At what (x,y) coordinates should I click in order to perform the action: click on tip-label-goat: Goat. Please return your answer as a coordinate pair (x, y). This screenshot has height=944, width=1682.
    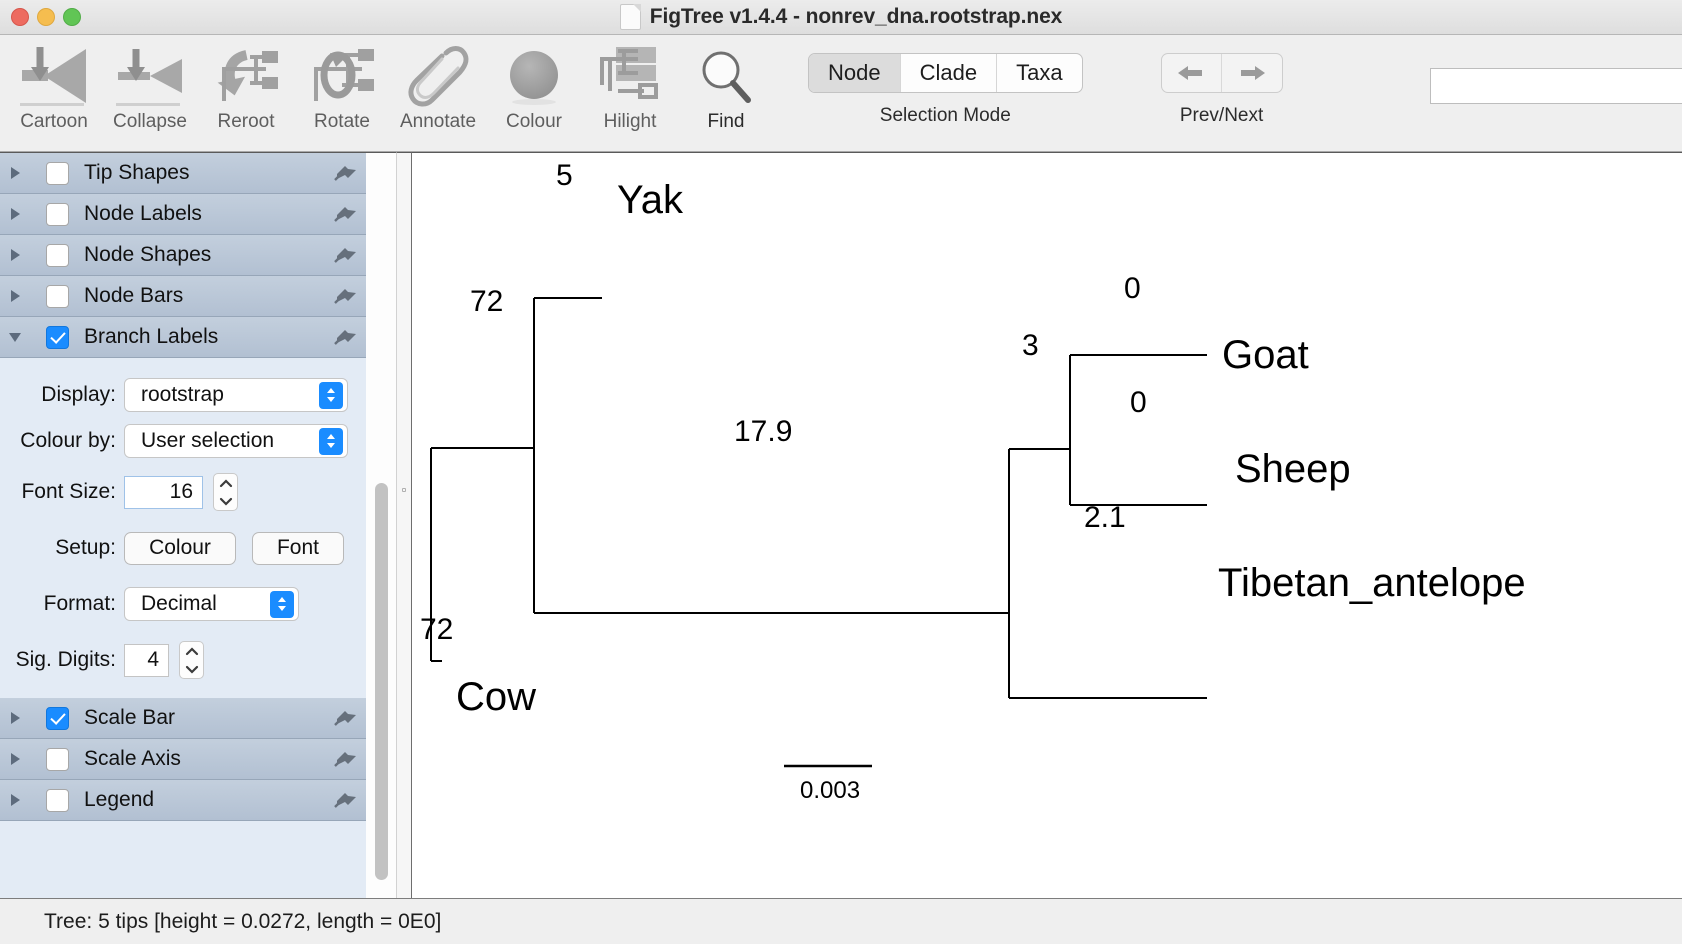
    Looking at the image, I should click on (1265, 355).